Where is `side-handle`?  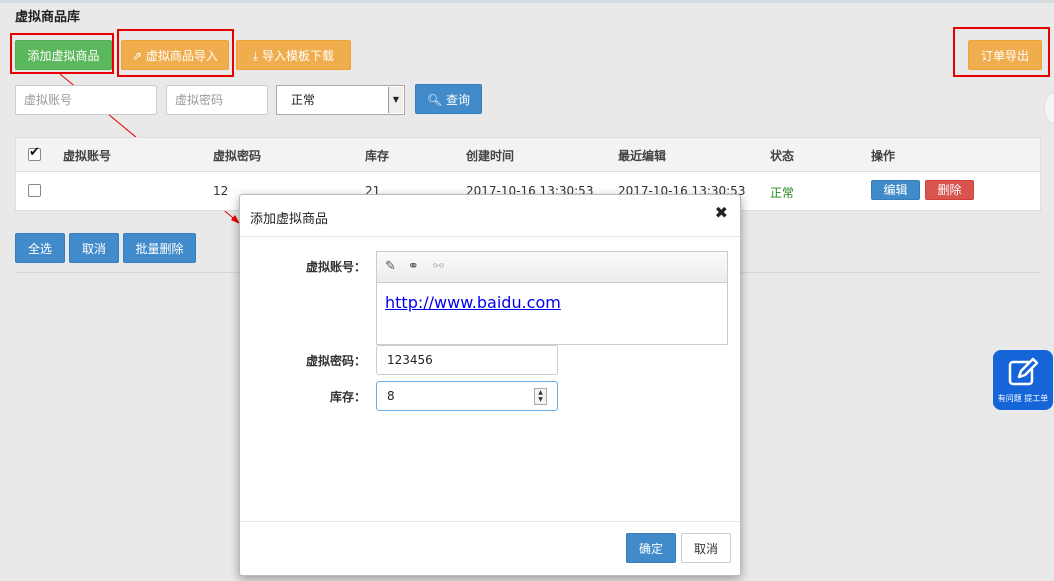
side-handle is located at coordinates (1049, 108).